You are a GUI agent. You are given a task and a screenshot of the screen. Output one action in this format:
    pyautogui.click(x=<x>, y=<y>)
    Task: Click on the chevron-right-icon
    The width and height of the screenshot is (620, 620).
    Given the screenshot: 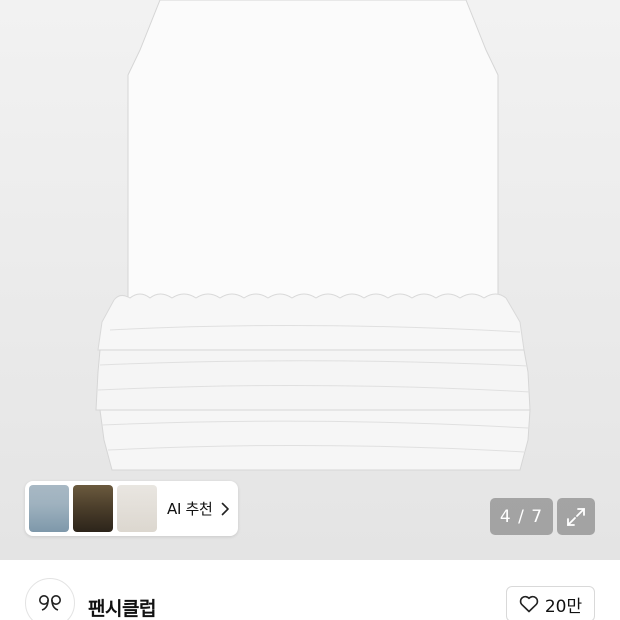 What is the action you would take?
    pyautogui.click(x=225, y=508)
    